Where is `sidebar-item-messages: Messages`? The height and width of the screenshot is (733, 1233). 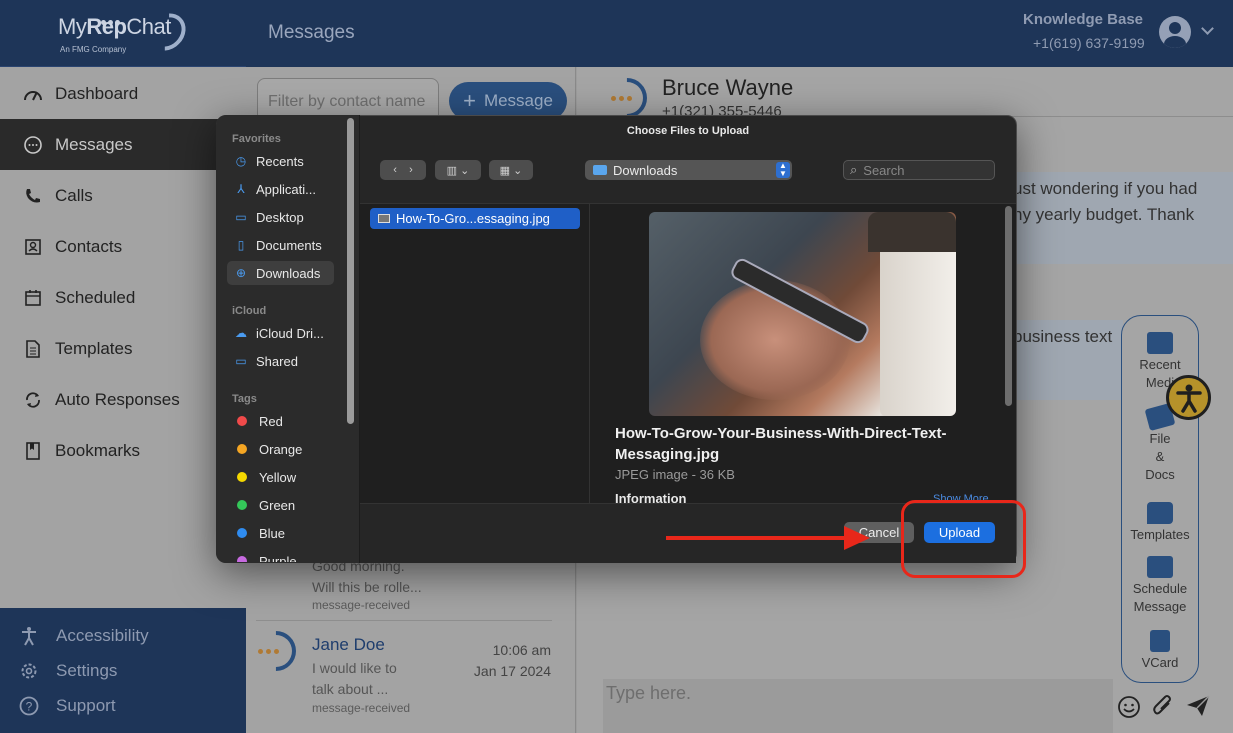 sidebar-item-messages: Messages is located at coordinates (123, 144).